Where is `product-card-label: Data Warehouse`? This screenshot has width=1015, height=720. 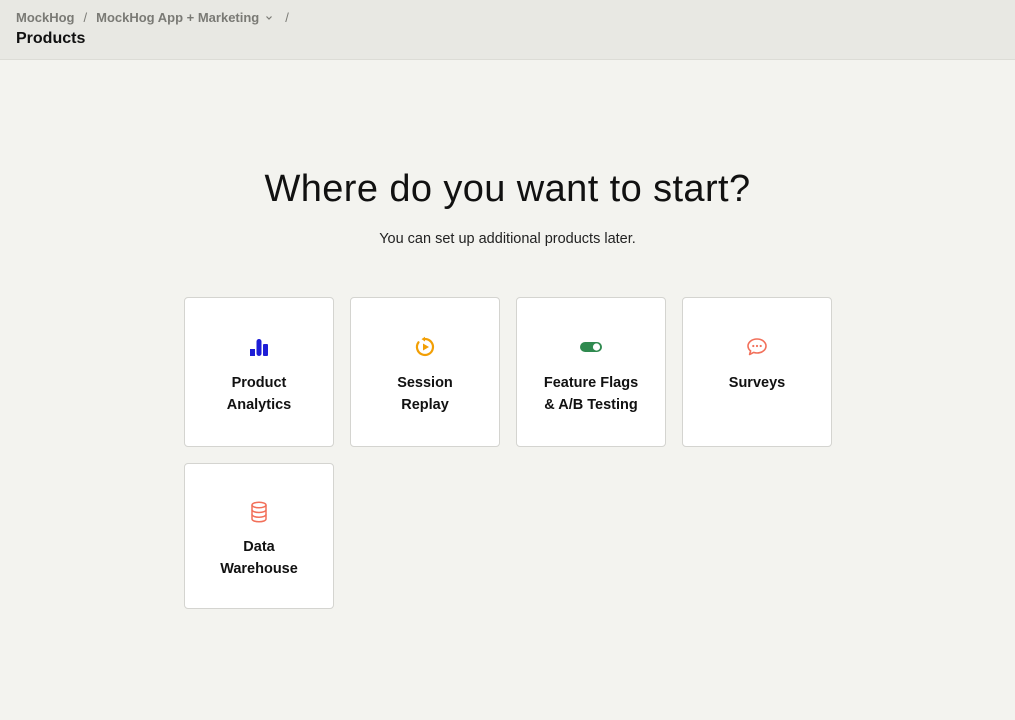
product-card-label: Data Warehouse is located at coordinates (259, 558).